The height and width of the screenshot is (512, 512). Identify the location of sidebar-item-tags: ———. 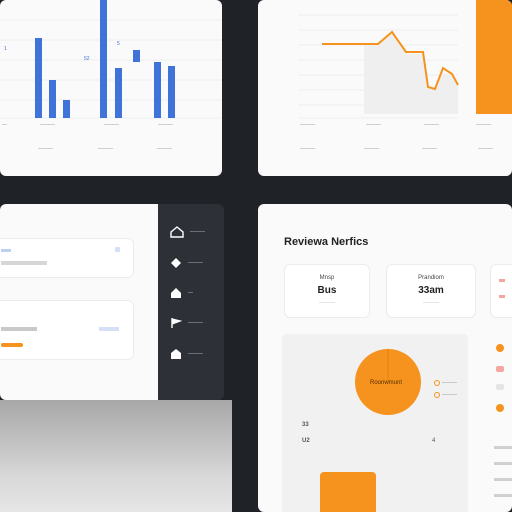
(186, 263).